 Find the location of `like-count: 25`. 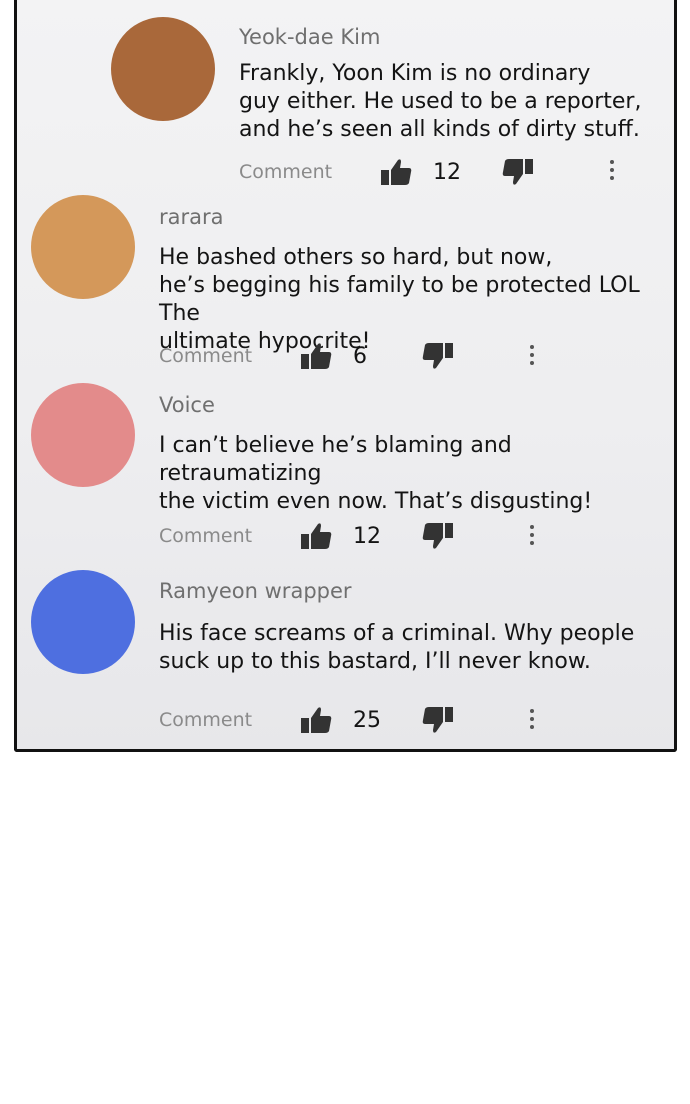

like-count: 25 is located at coordinates (367, 720).